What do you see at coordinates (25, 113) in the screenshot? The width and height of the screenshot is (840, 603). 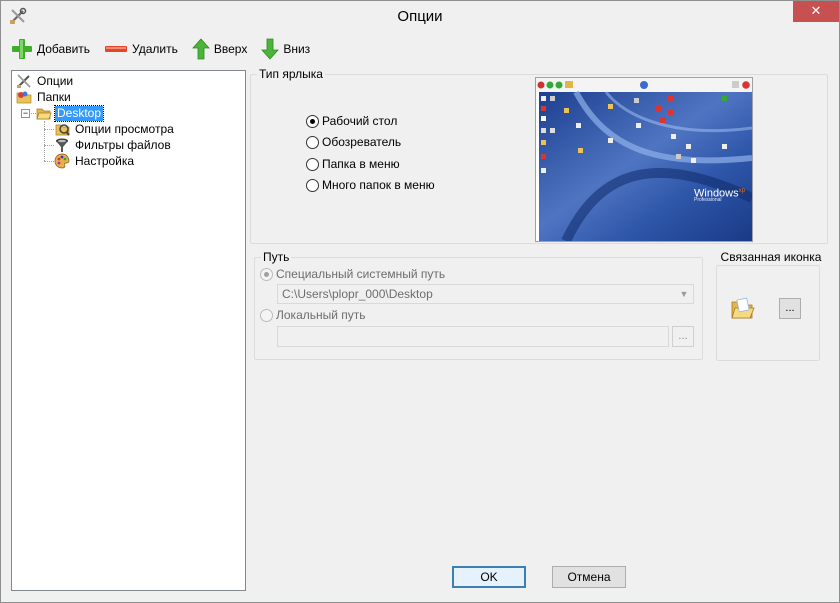 I see `collapse-toggle: −` at bounding box center [25, 113].